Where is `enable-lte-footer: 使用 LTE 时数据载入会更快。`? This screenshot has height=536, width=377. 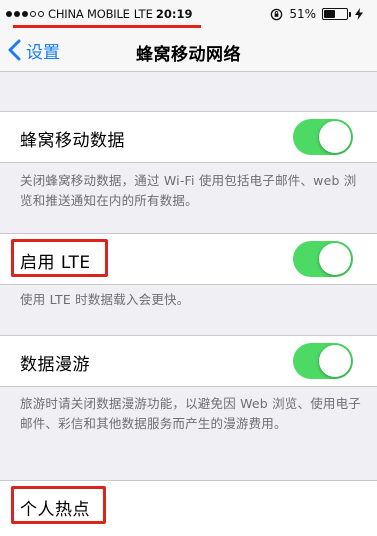 enable-lte-footer: 使用 LTE 时数据载入会更快。 is located at coordinates (105, 299).